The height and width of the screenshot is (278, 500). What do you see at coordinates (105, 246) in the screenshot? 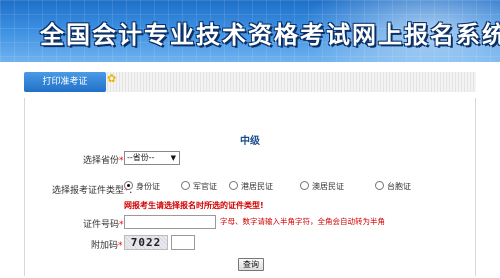
I see `captcha-label-text: 附加码` at bounding box center [105, 246].